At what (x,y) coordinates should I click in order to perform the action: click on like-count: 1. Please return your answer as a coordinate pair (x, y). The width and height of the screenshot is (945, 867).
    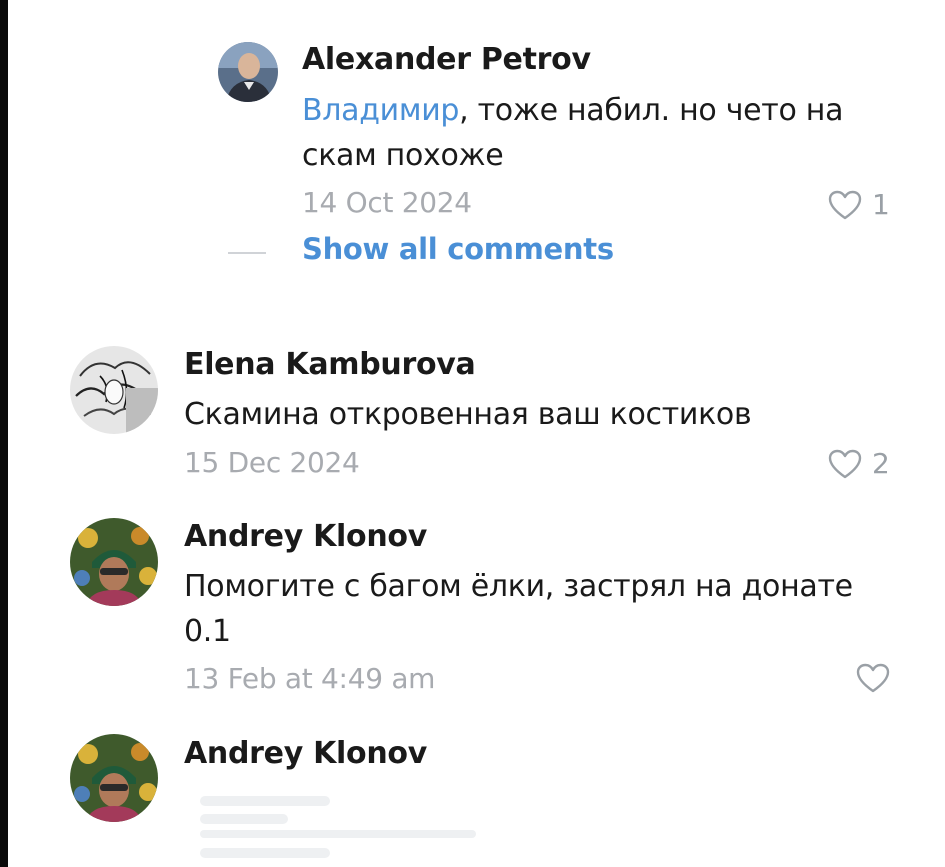
    Looking at the image, I should click on (881, 204).